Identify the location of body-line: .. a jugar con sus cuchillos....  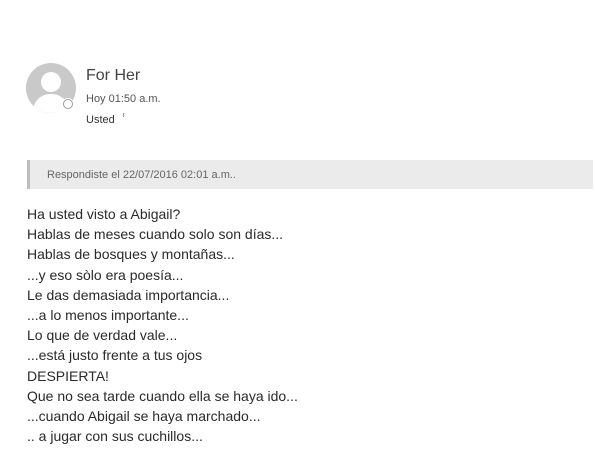
(115, 436).